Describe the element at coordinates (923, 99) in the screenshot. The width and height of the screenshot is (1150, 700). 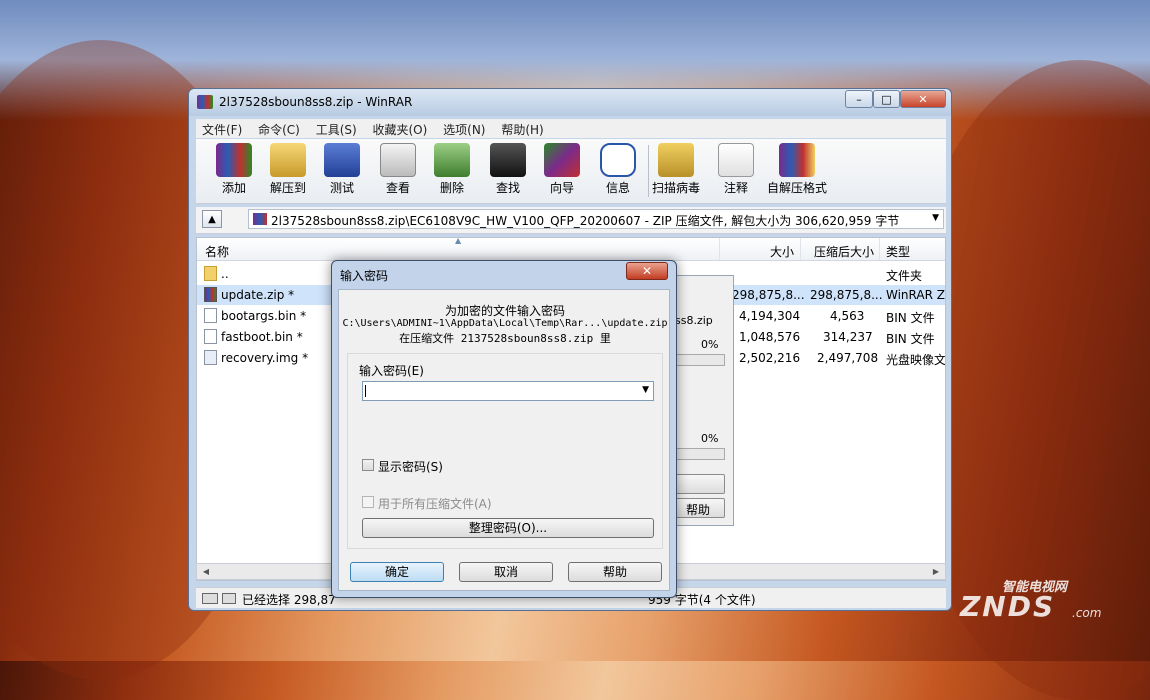
I see `close-button: ✕` at that location.